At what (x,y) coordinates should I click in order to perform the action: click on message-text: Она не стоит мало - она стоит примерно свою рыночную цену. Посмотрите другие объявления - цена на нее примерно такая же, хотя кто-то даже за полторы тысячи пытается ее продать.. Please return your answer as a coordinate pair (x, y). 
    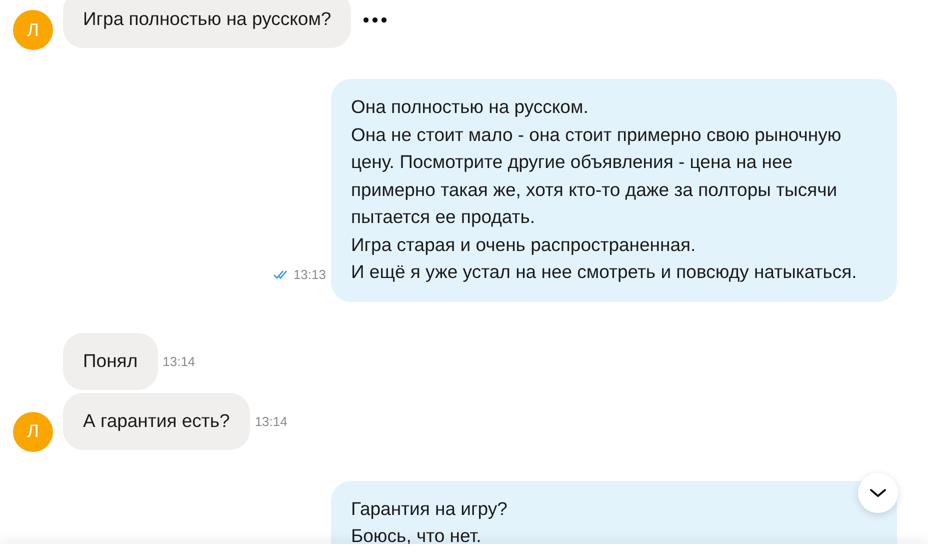
    Looking at the image, I should click on (596, 175).